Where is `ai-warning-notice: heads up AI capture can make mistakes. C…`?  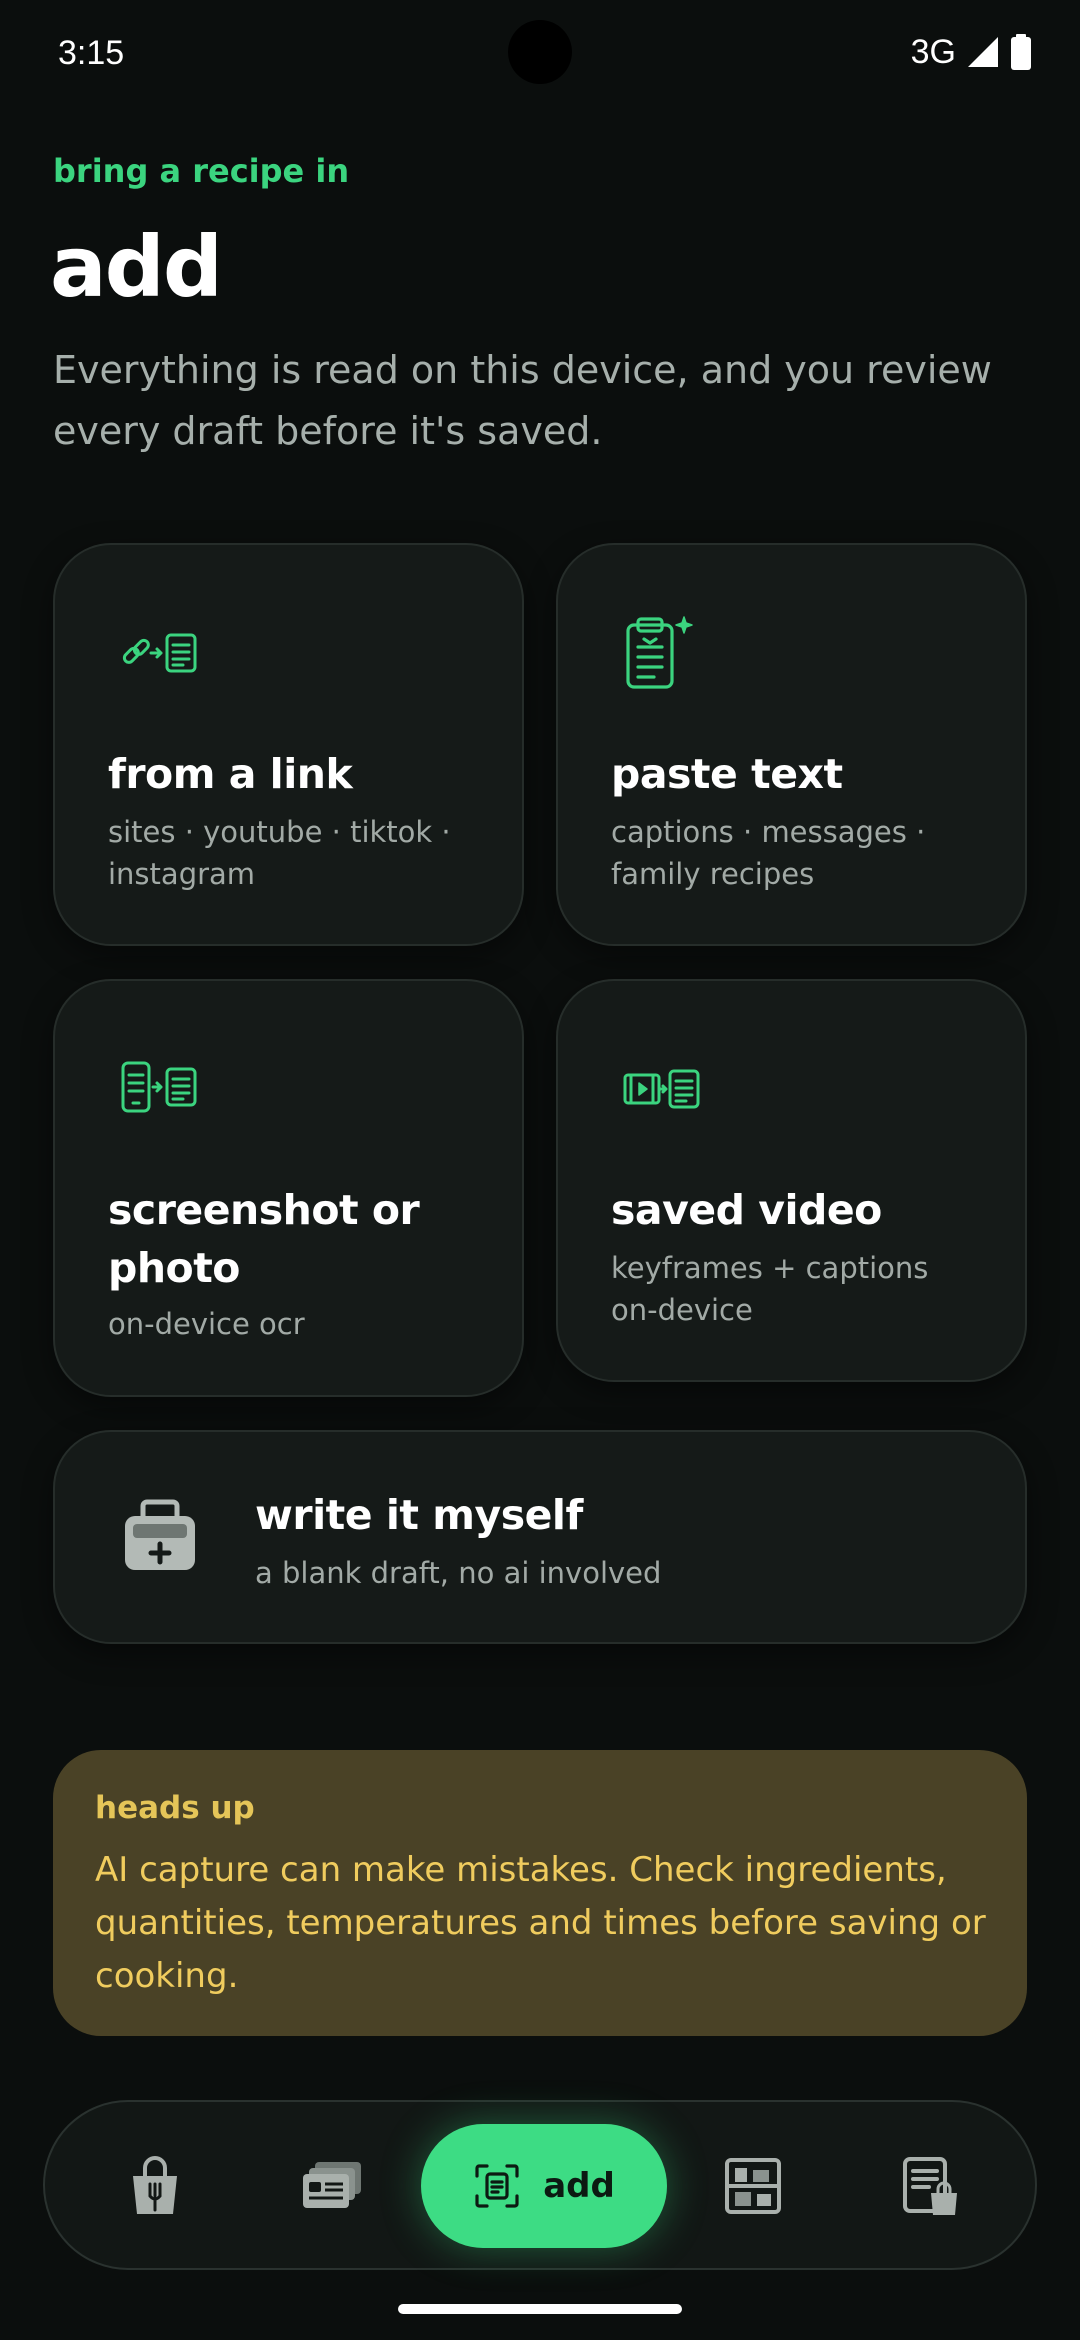
ai-warning-notice: heads up AI capture can make mistakes. C… is located at coordinates (540, 1893).